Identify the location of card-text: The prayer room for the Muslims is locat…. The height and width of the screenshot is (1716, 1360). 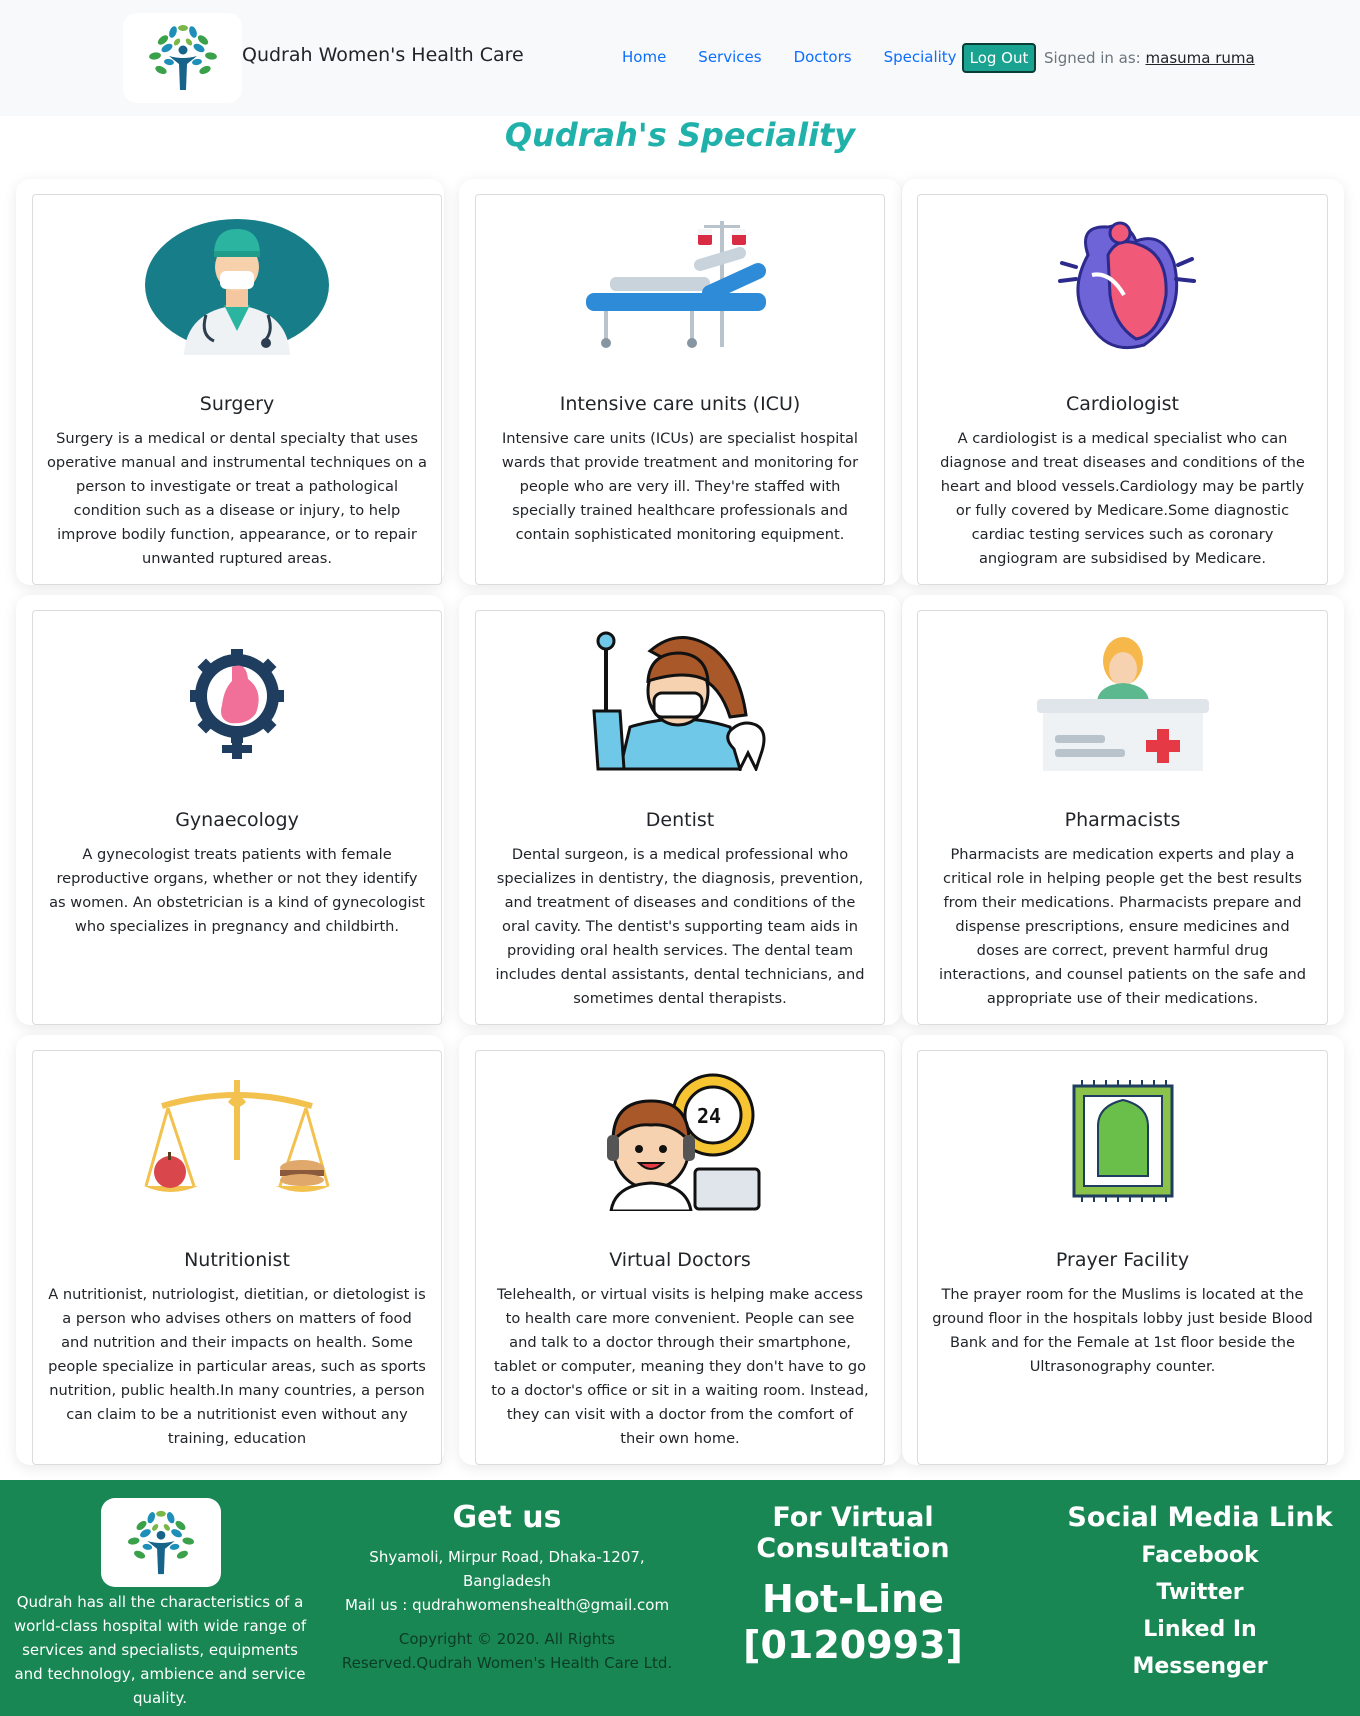
(1122, 1330).